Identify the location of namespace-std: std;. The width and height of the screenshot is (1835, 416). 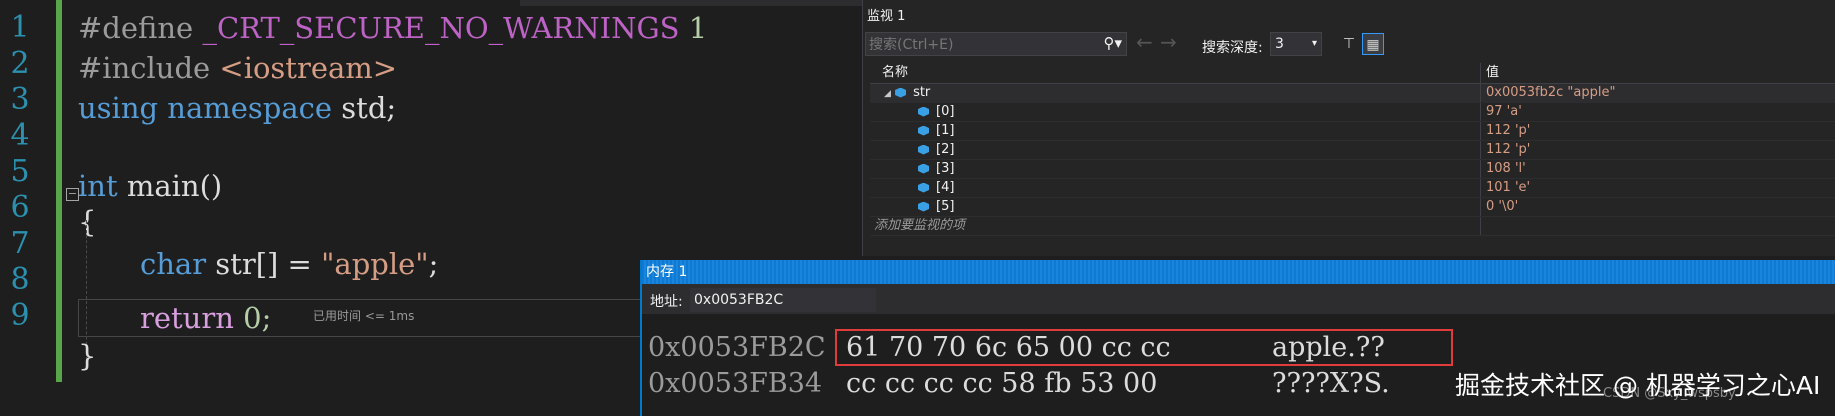
(369, 108).